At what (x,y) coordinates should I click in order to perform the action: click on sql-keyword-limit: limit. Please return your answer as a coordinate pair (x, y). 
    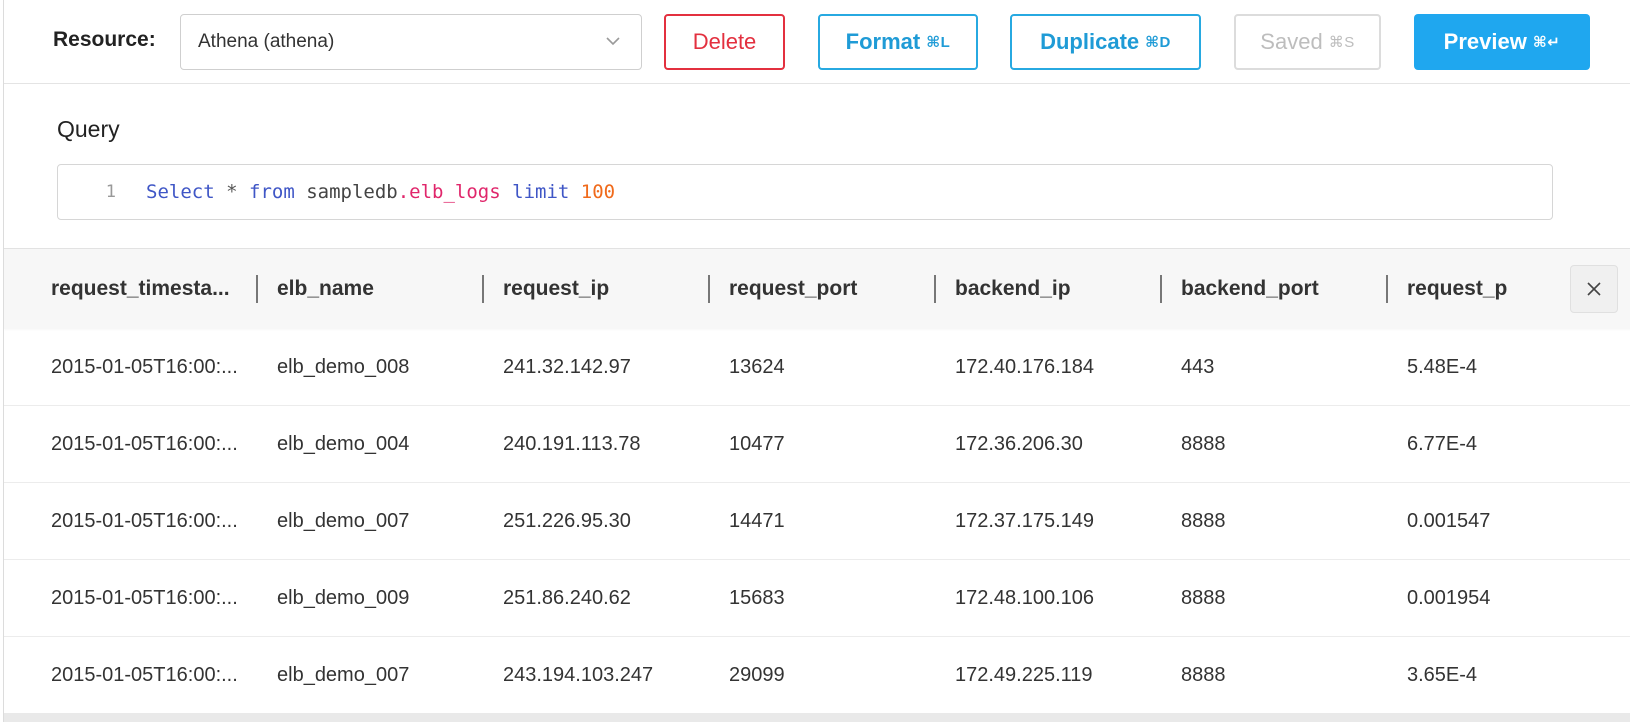
    Looking at the image, I should click on (541, 192).